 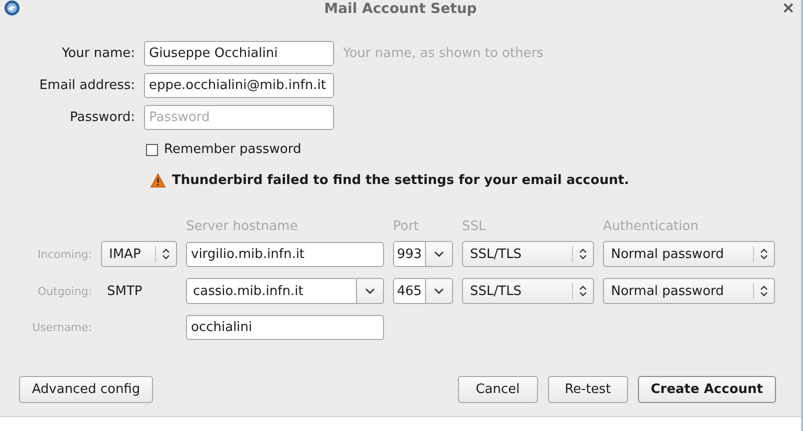 I want to click on row-label: Incoming:, so click(x=64, y=254).